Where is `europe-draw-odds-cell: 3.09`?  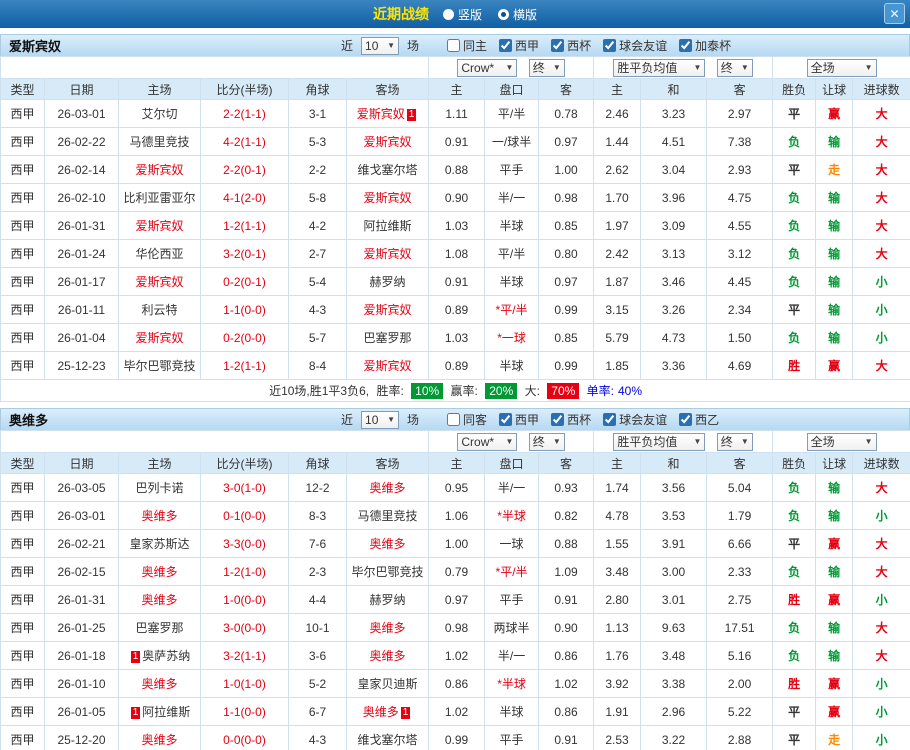
europe-draw-odds-cell: 3.09 is located at coordinates (674, 225).